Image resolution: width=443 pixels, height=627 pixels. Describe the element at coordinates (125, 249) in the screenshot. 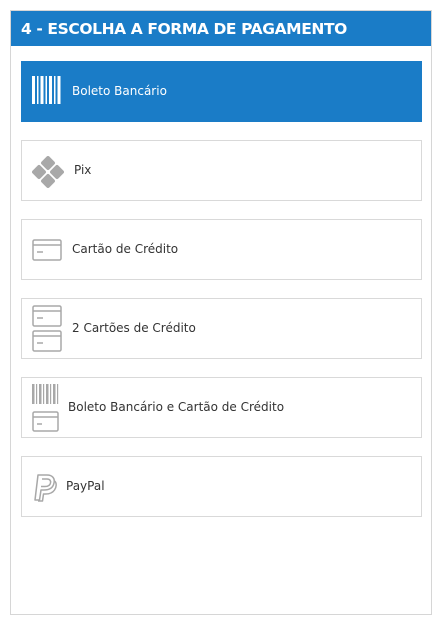

I see `payment-option-label: Cartão de Crédito` at that location.